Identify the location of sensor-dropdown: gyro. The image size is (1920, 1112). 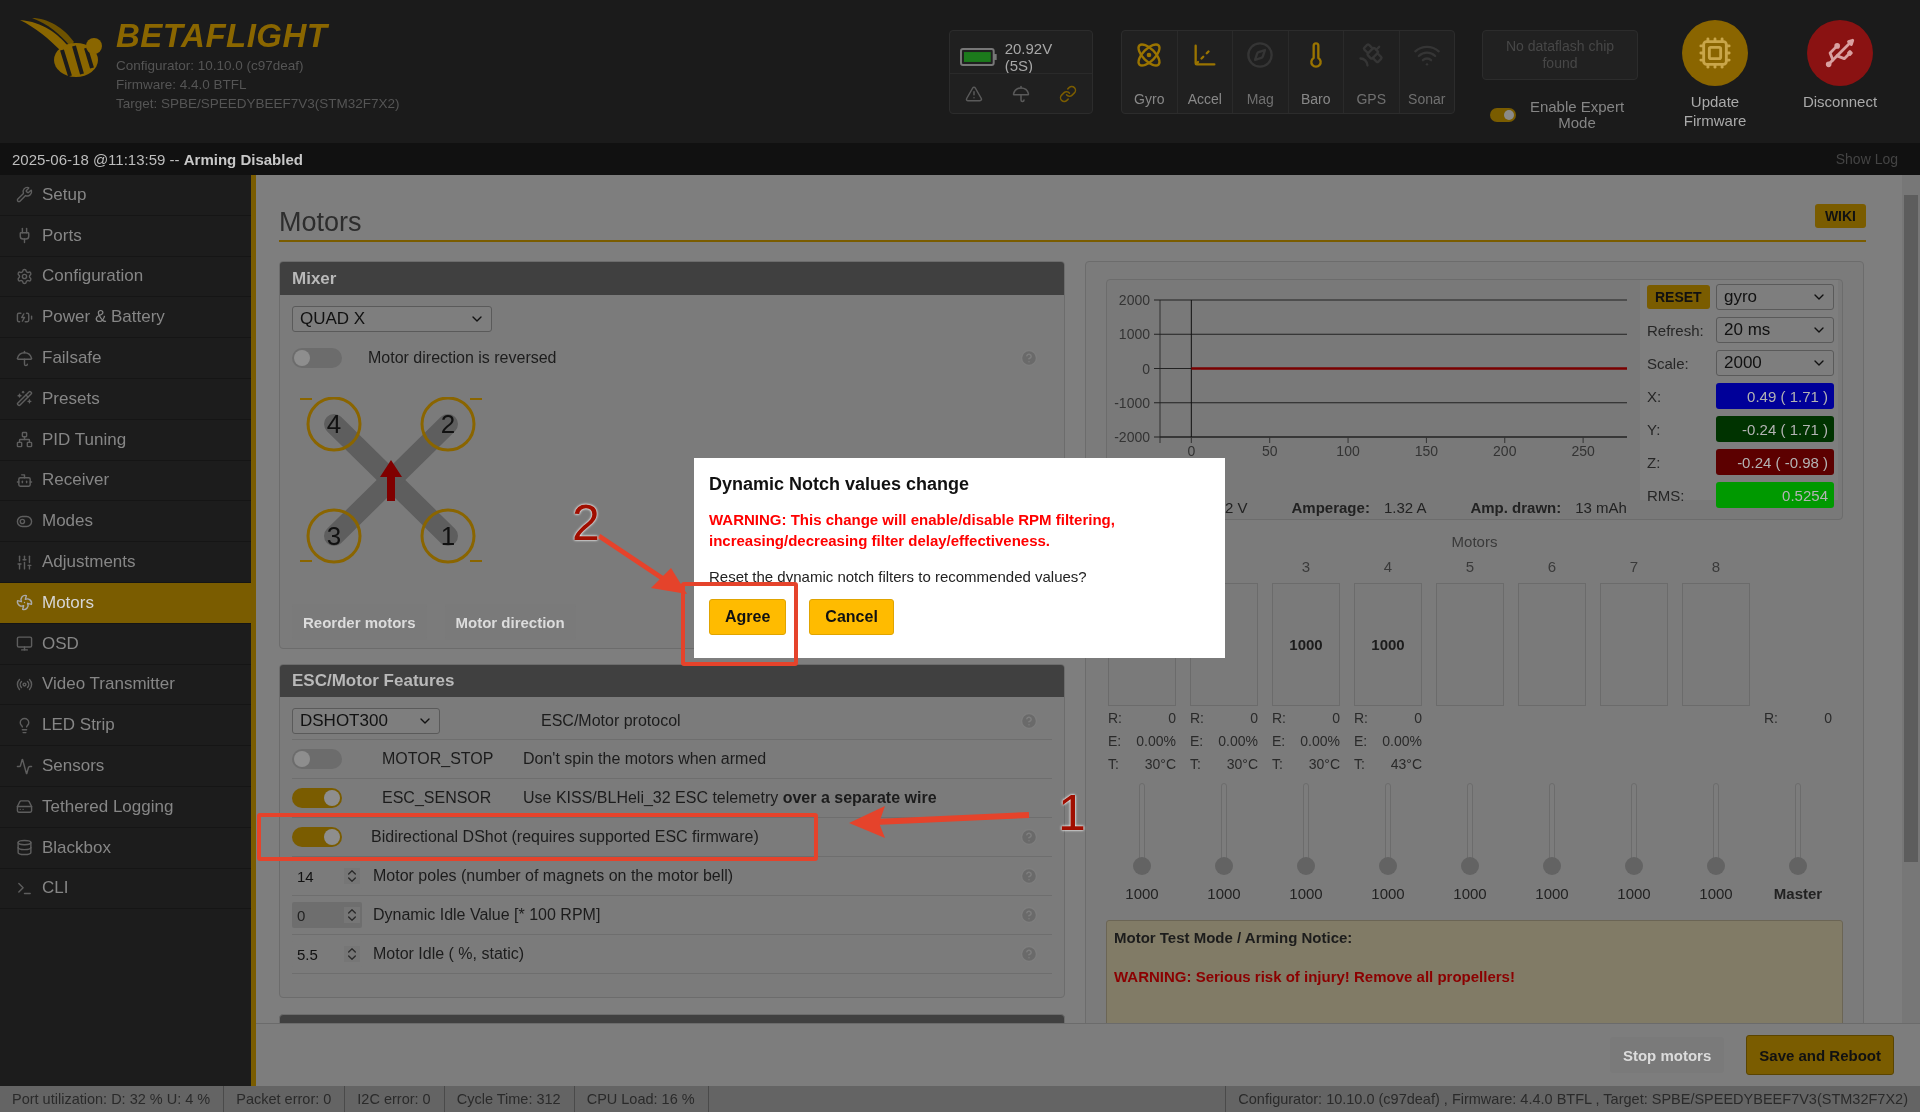
(1775, 297).